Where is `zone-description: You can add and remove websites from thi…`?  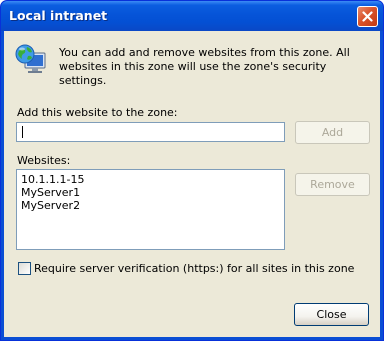 zone-description: You can add and remove websites from thi… is located at coordinates (204, 66).